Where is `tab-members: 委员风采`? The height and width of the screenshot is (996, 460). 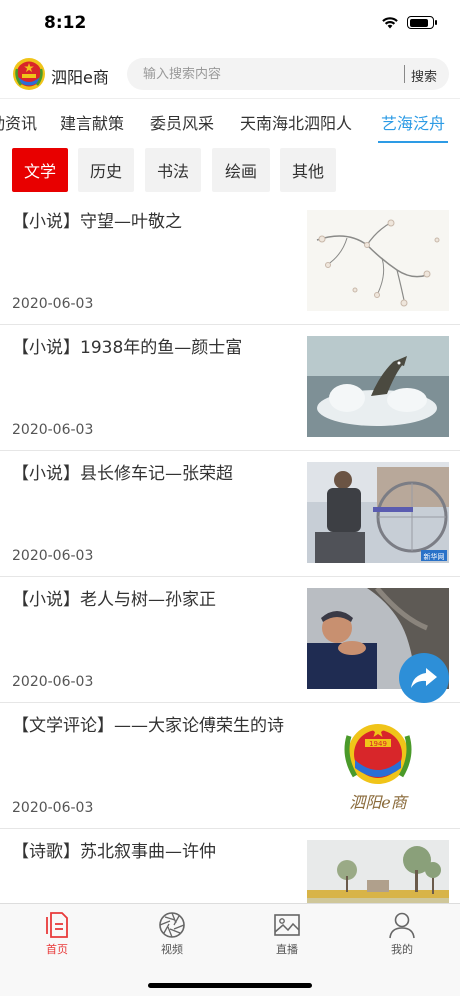
tab-members: 委员风采 is located at coordinates (182, 122).